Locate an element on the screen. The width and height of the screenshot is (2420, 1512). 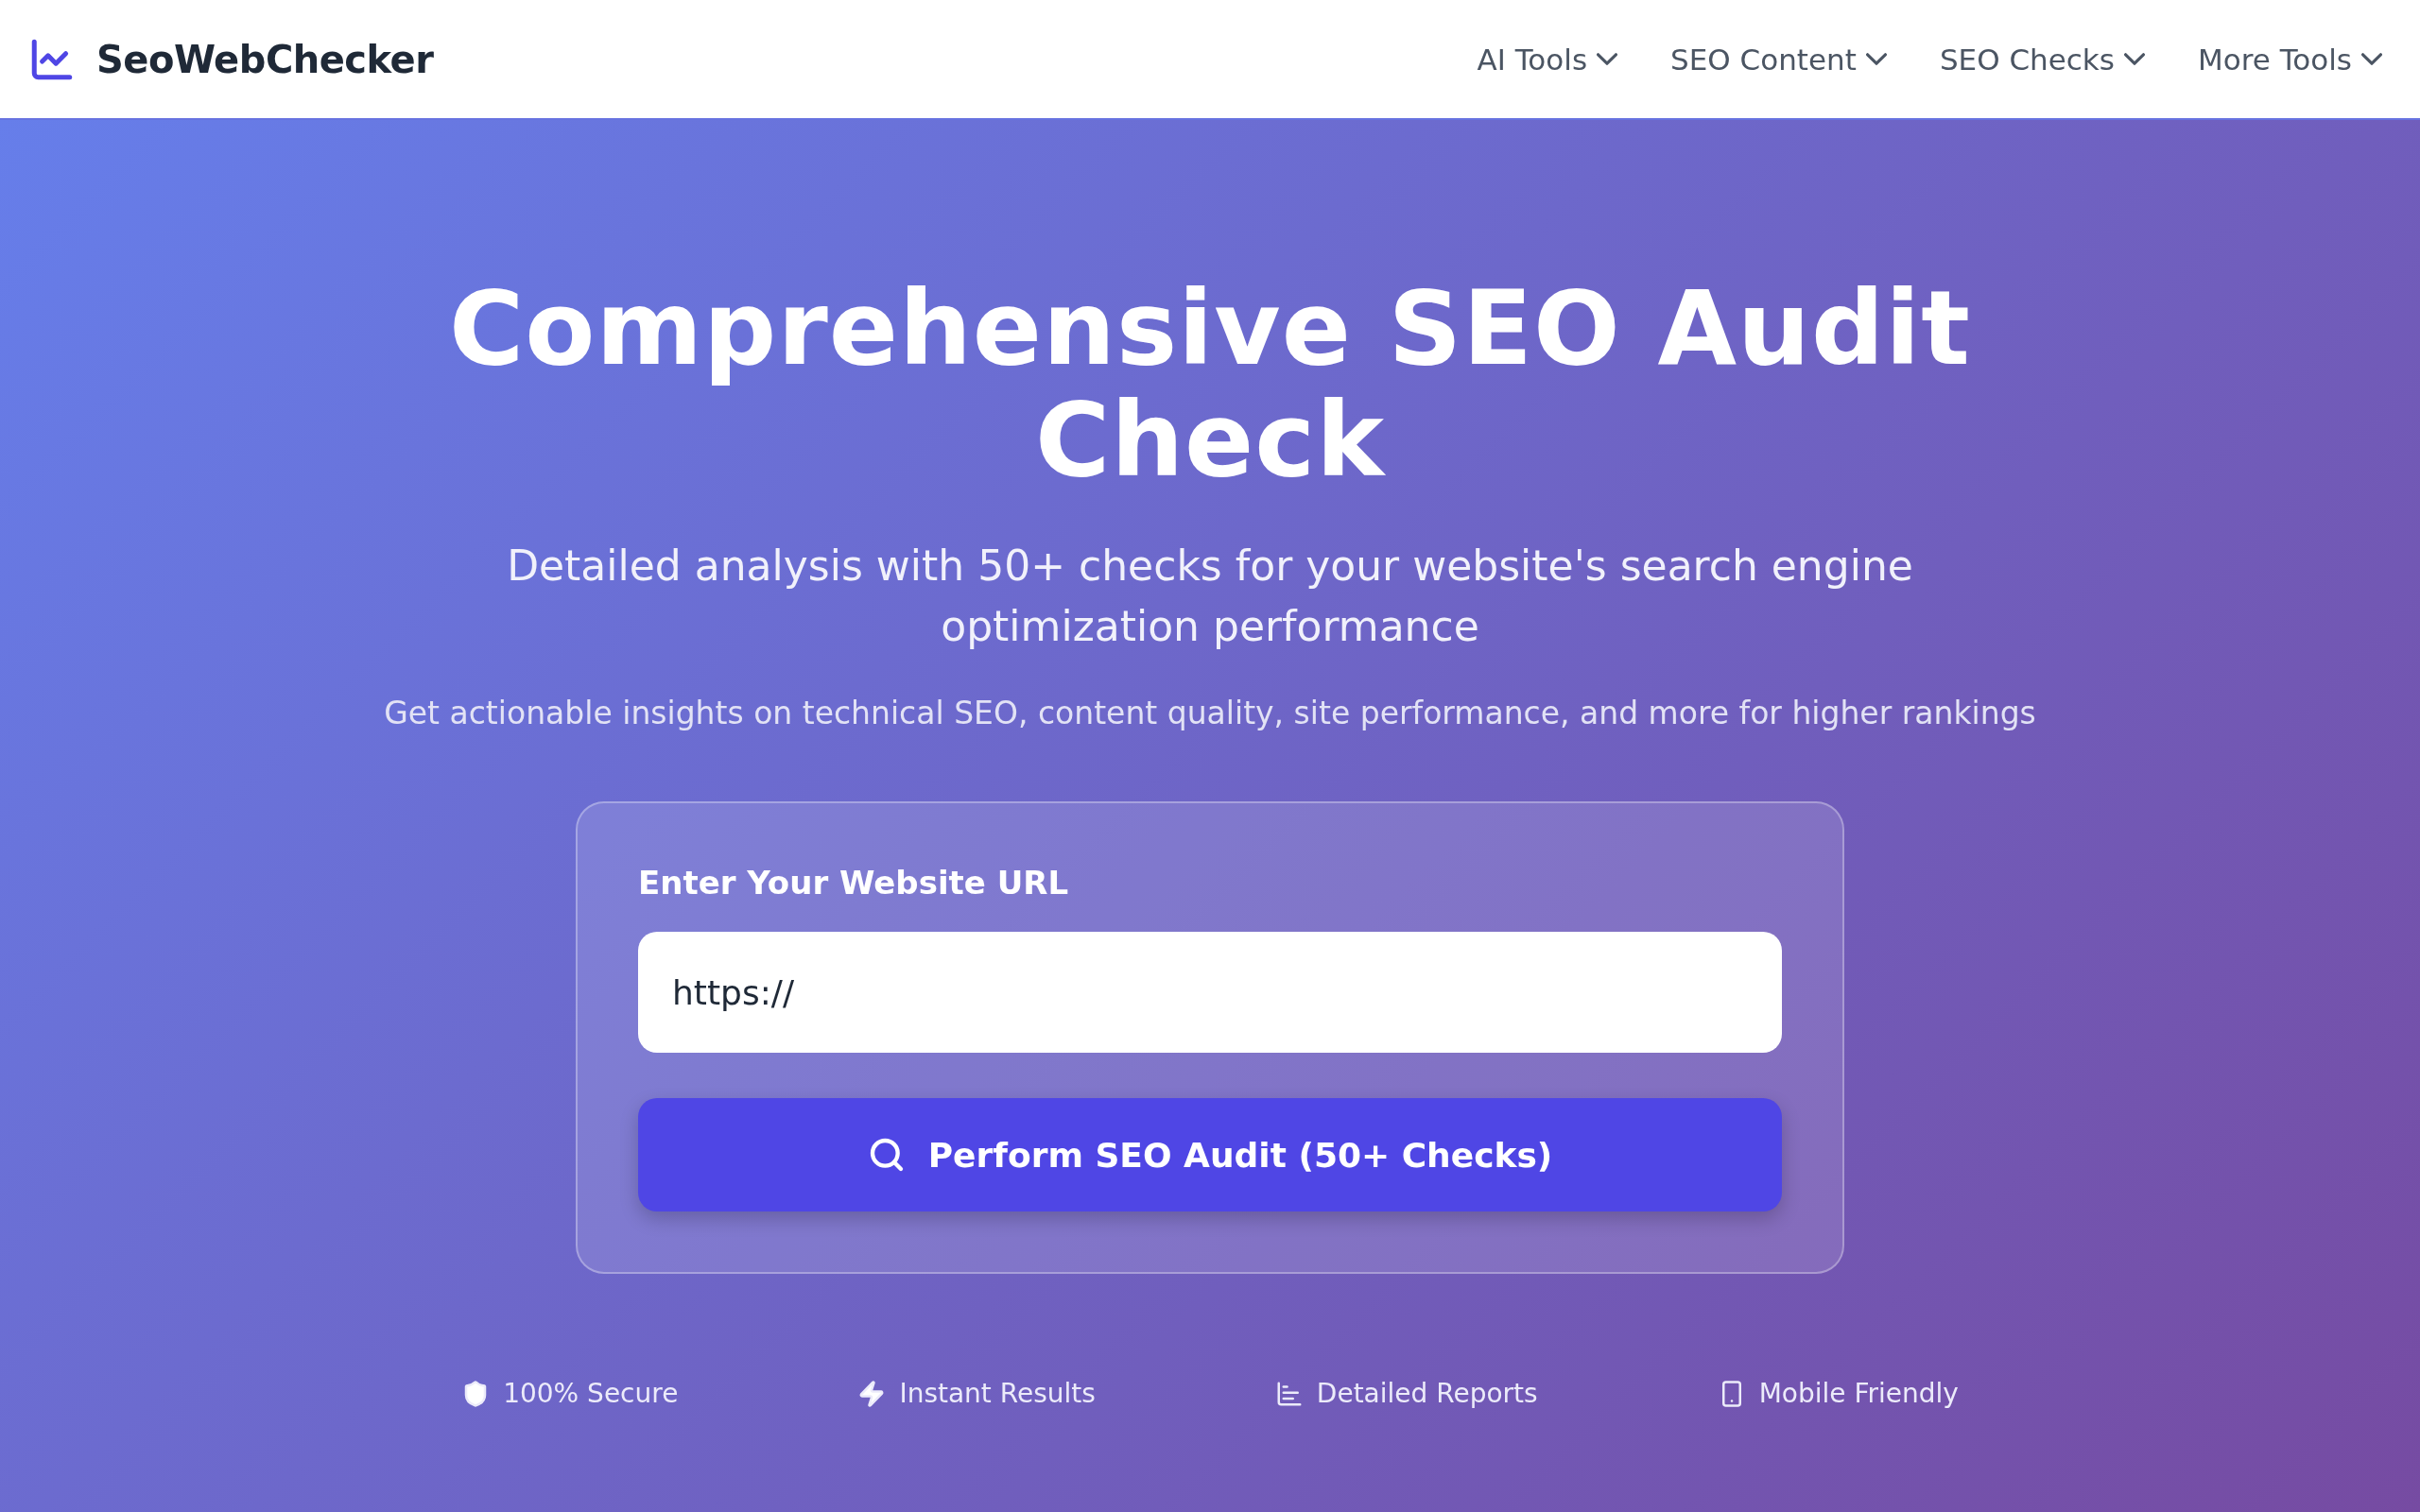
feature-label: Instant Results is located at coordinates (998, 1393).